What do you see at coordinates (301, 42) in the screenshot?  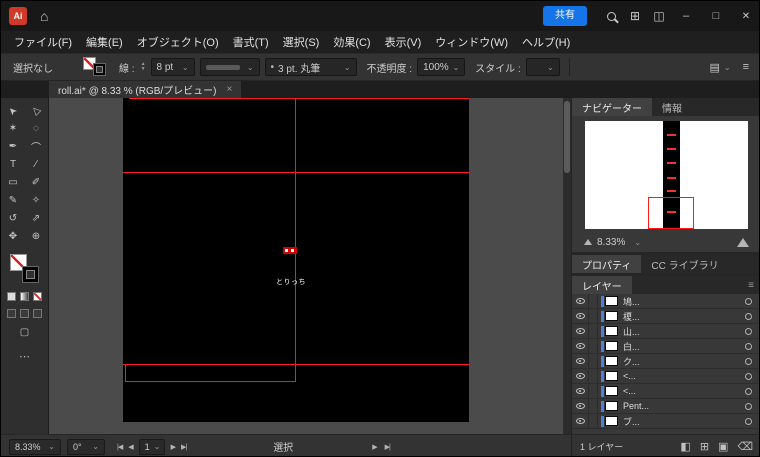 I see `menu-select: 選択(S)` at bounding box center [301, 42].